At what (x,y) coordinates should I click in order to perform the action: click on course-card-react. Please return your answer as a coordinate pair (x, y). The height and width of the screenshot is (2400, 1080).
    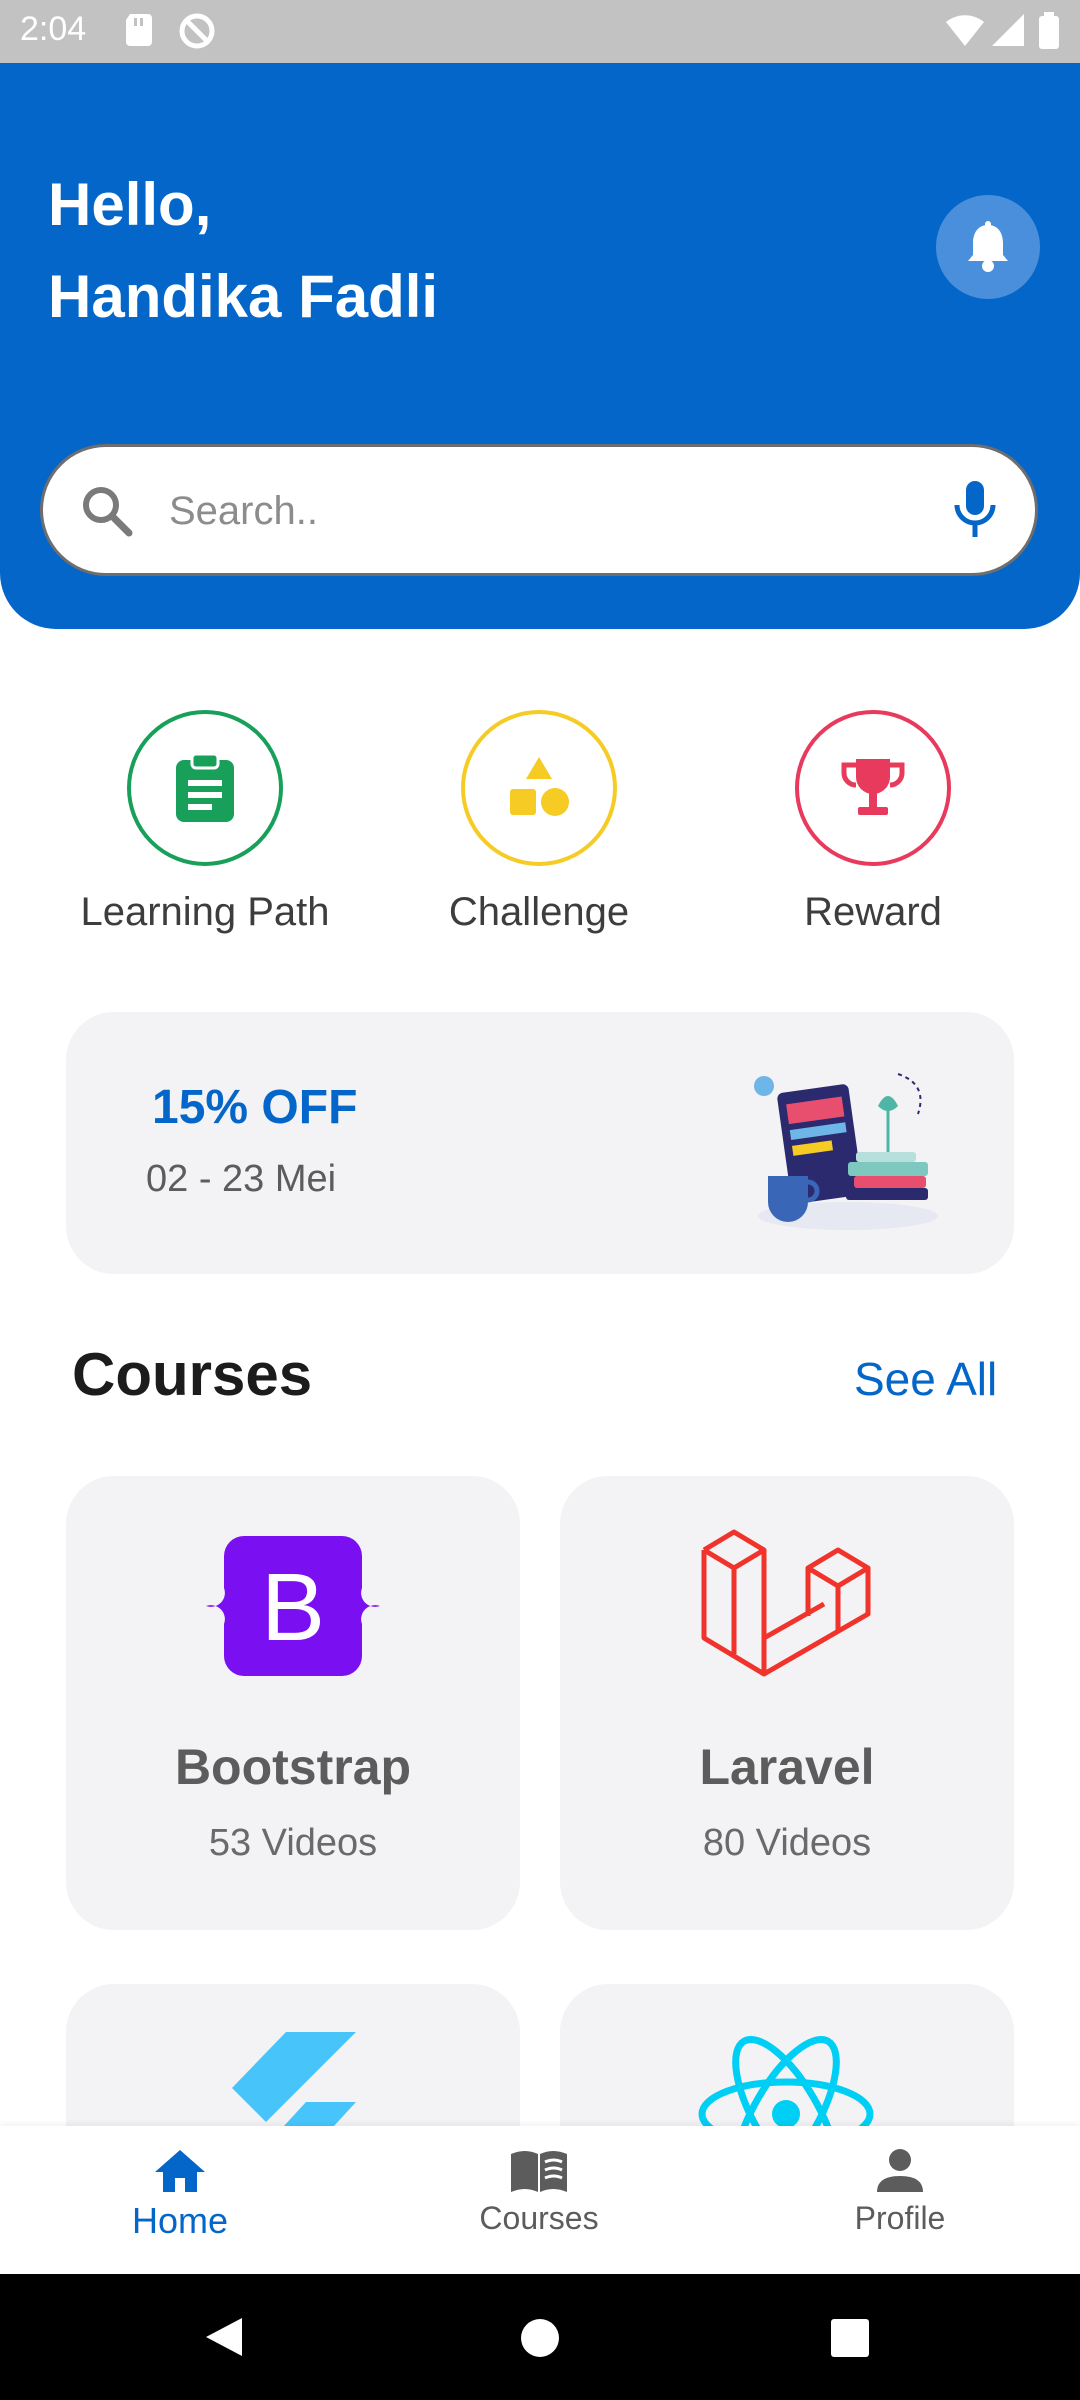
    Looking at the image, I should click on (787, 2055).